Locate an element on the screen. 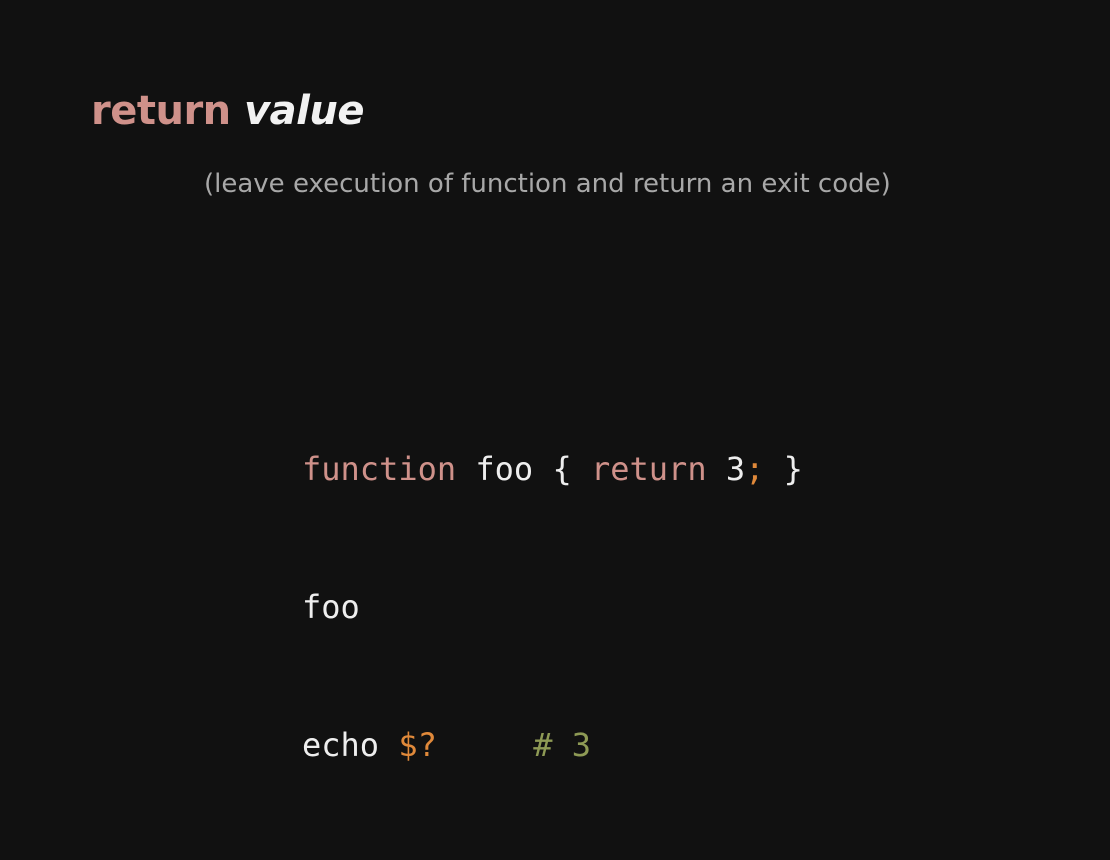 The height and width of the screenshot is (860, 1110). title-keyword: return is located at coordinates (161, 111).